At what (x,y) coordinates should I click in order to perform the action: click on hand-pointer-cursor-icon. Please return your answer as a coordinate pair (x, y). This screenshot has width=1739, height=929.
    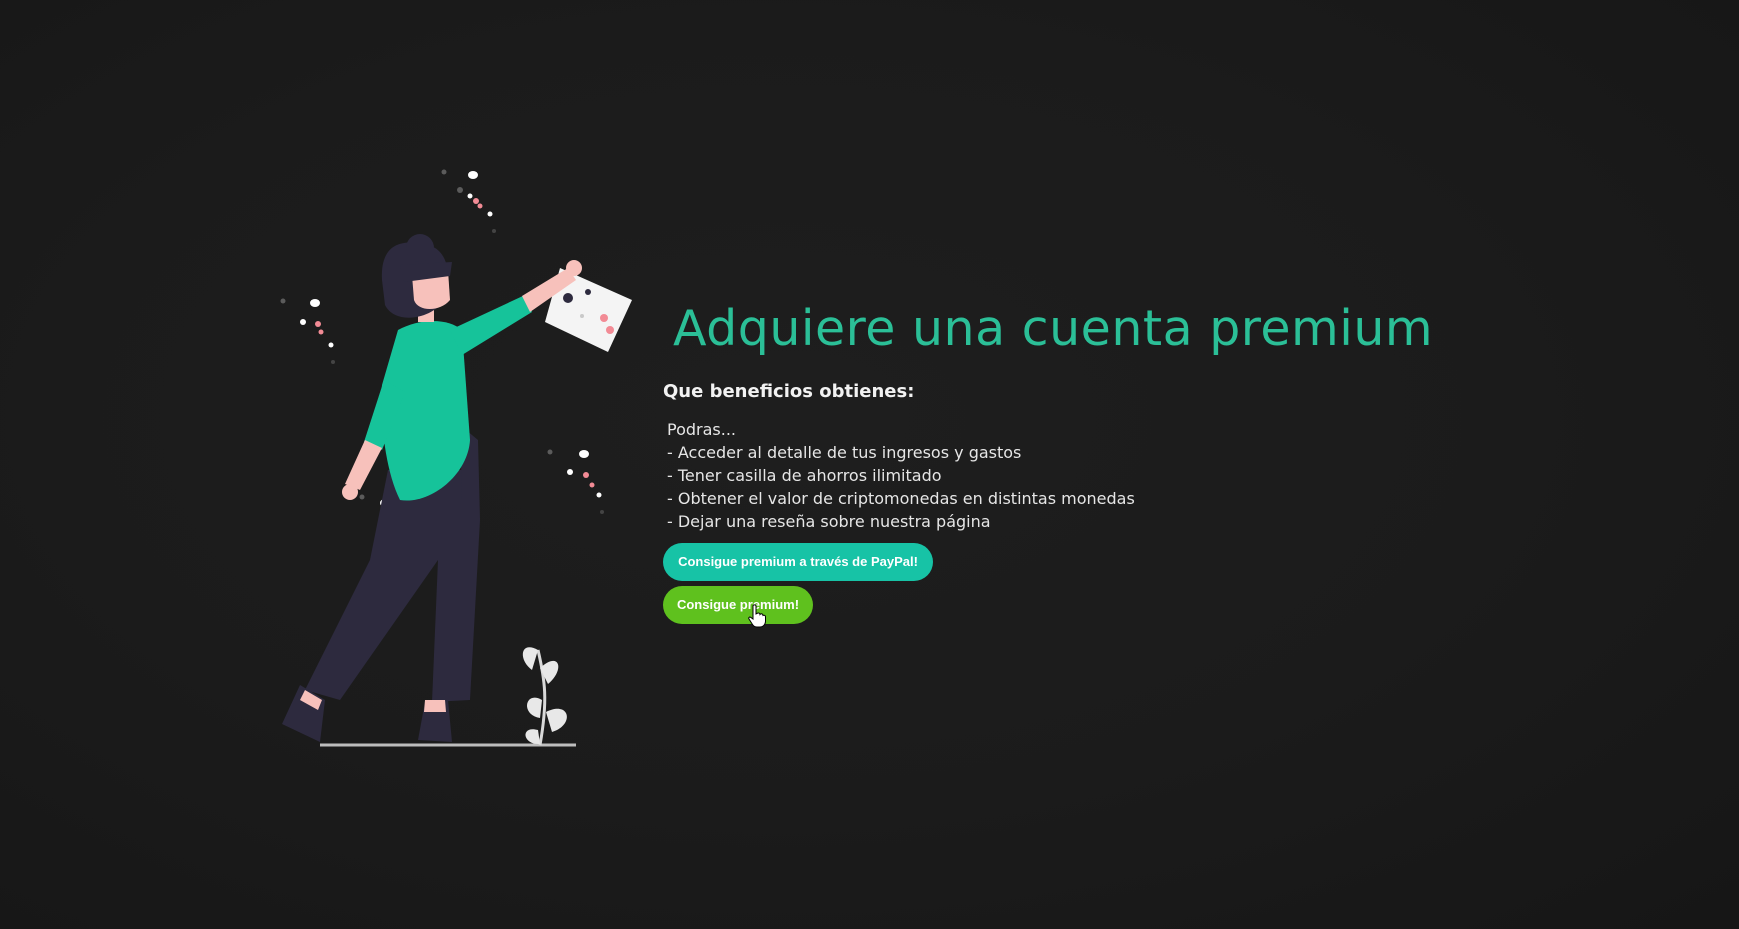
    Looking at the image, I should click on (757, 616).